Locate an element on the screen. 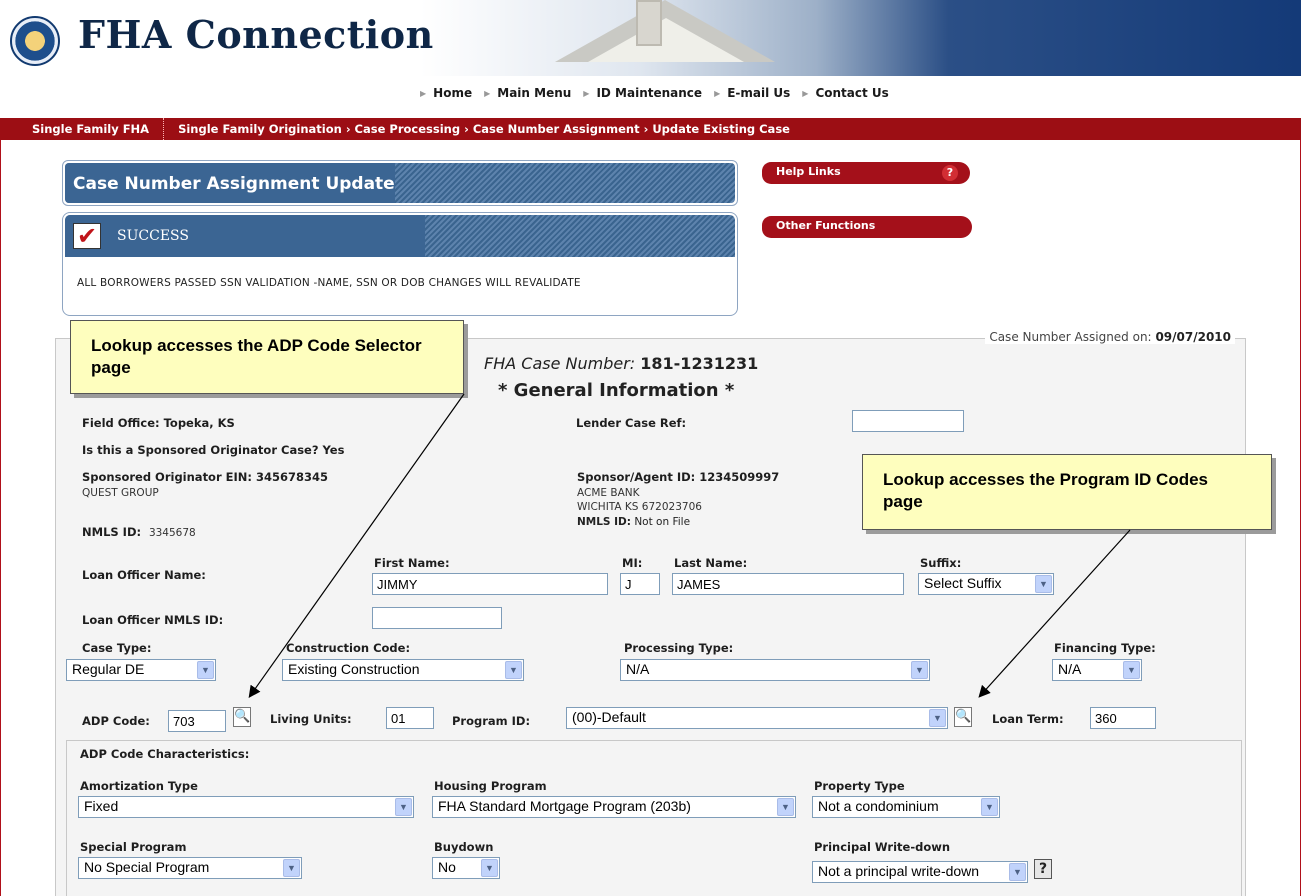  nav-label: Contact Us is located at coordinates (852, 93).